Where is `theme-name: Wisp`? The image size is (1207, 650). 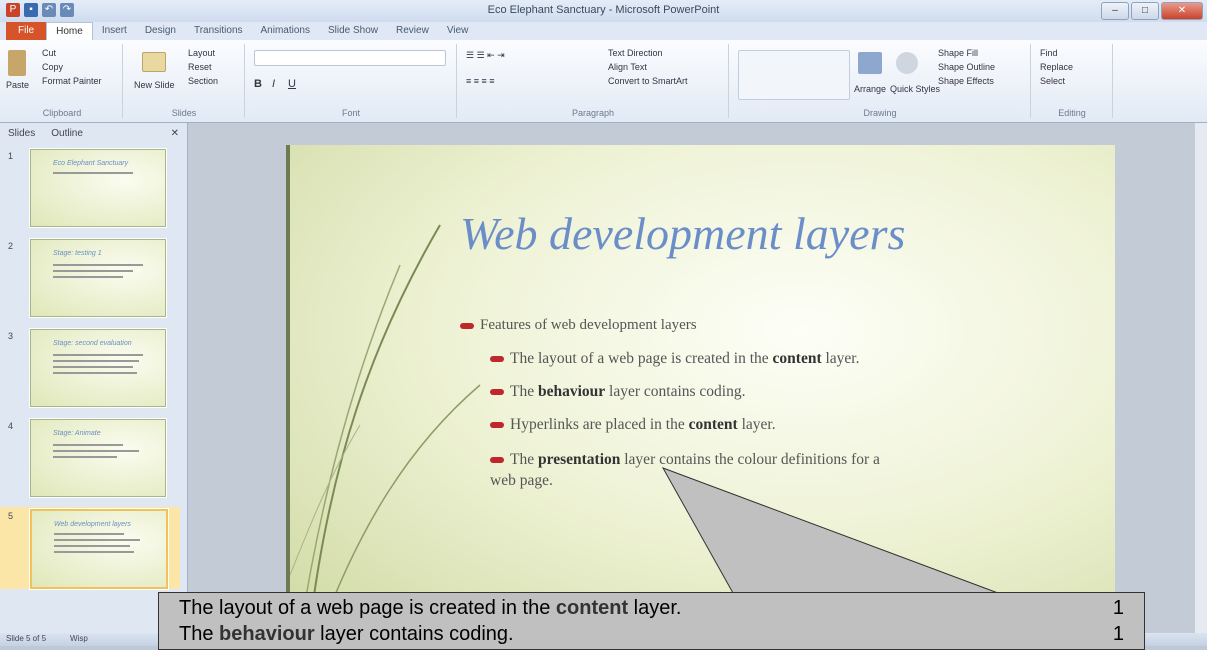 theme-name: Wisp is located at coordinates (79, 638).